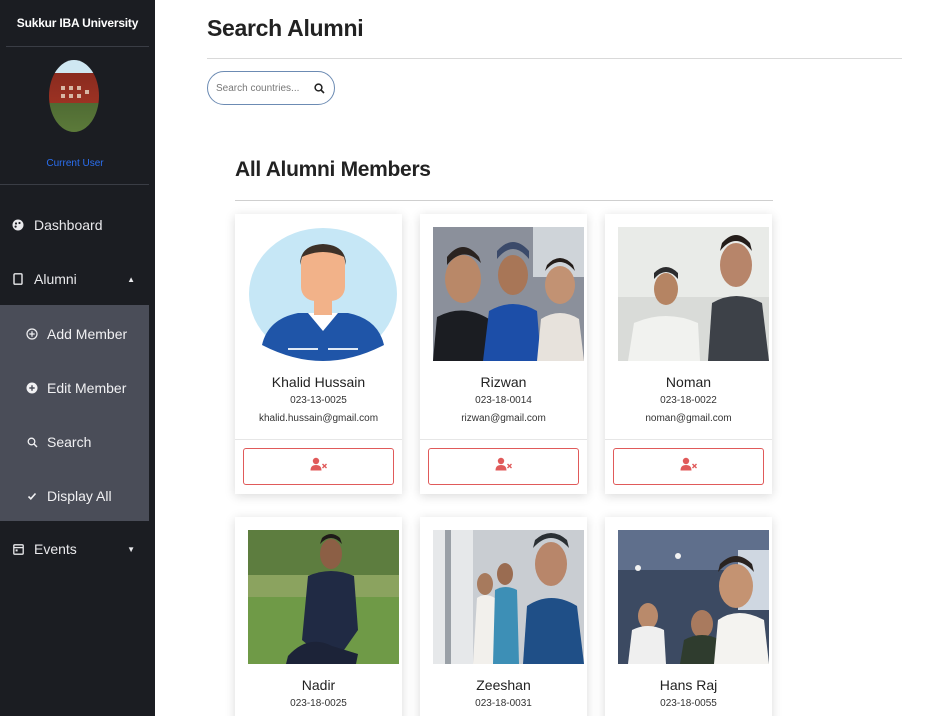  Describe the element at coordinates (554, 58) in the screenshot. I see `title-divider` at that location.